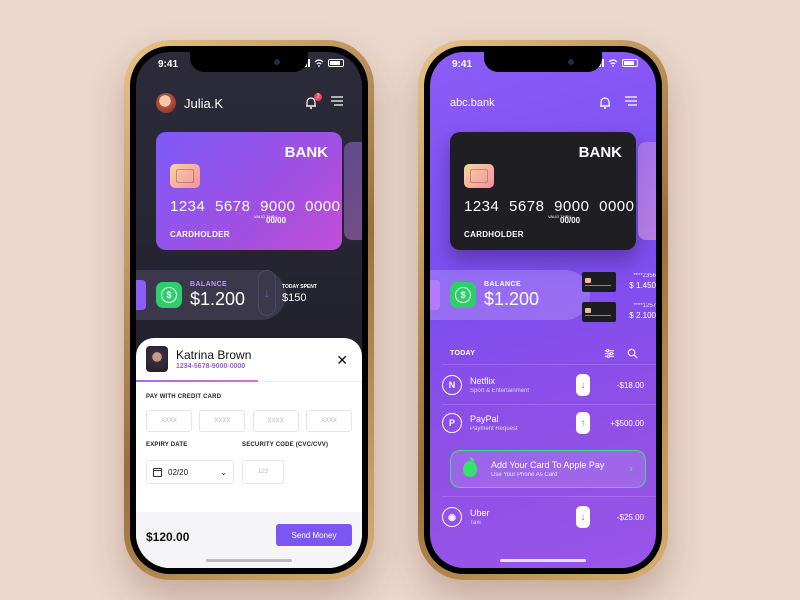  Describe the element at coordinates (644, 276) in the screenshot. I see `mini-card-1-number: ****2356` at that location.